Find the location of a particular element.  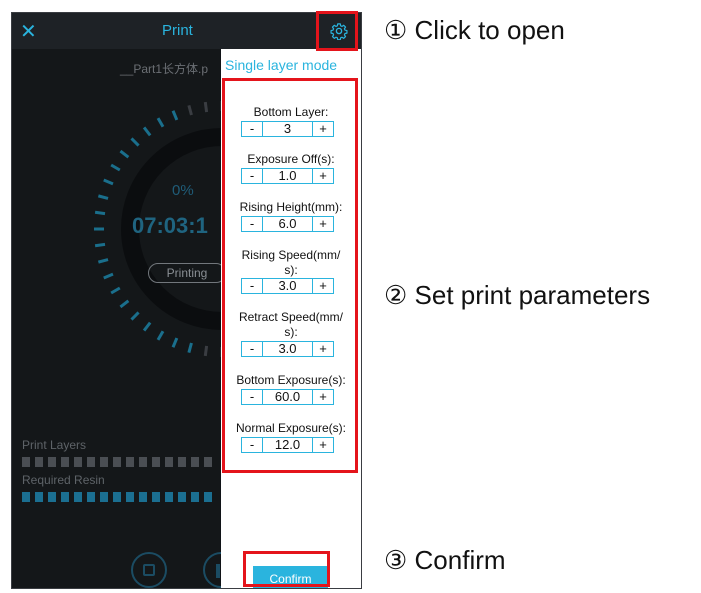

file-name: __Part1长方体.p is located at coordinates (164, 69).